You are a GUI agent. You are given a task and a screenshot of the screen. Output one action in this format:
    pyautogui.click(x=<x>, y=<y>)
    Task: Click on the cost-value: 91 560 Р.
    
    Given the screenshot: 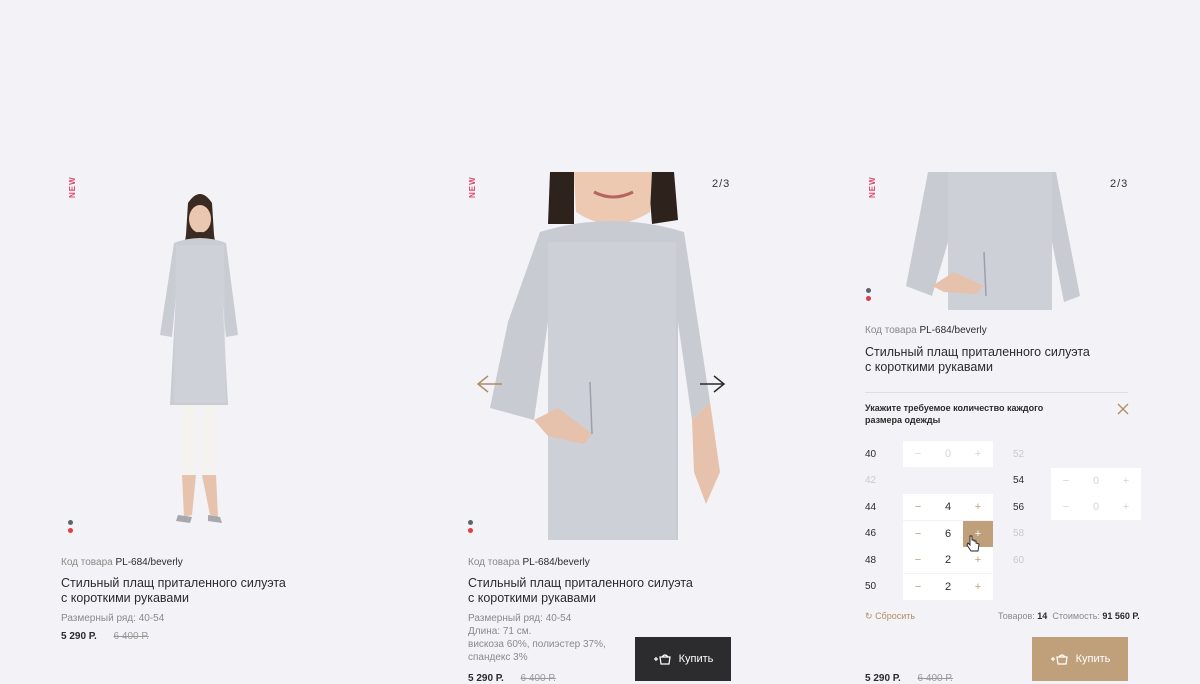 What is the action you would take?
    pyautogui.click(x=1121, y=616)
    